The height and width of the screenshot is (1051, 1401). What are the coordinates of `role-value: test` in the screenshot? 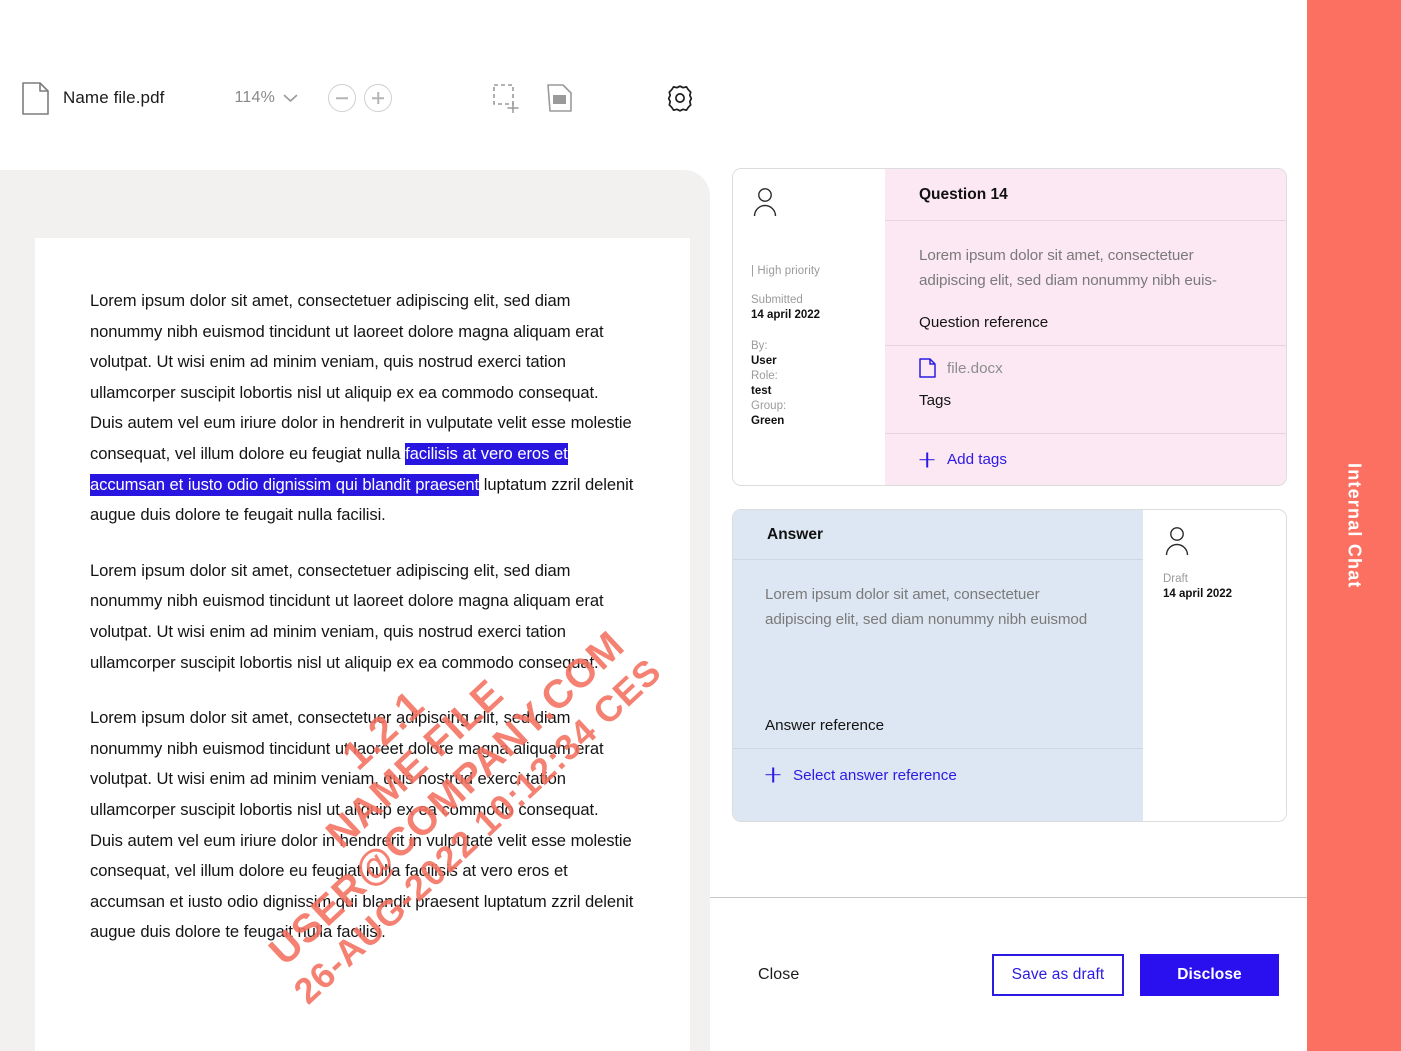 It's located at (761, 391).